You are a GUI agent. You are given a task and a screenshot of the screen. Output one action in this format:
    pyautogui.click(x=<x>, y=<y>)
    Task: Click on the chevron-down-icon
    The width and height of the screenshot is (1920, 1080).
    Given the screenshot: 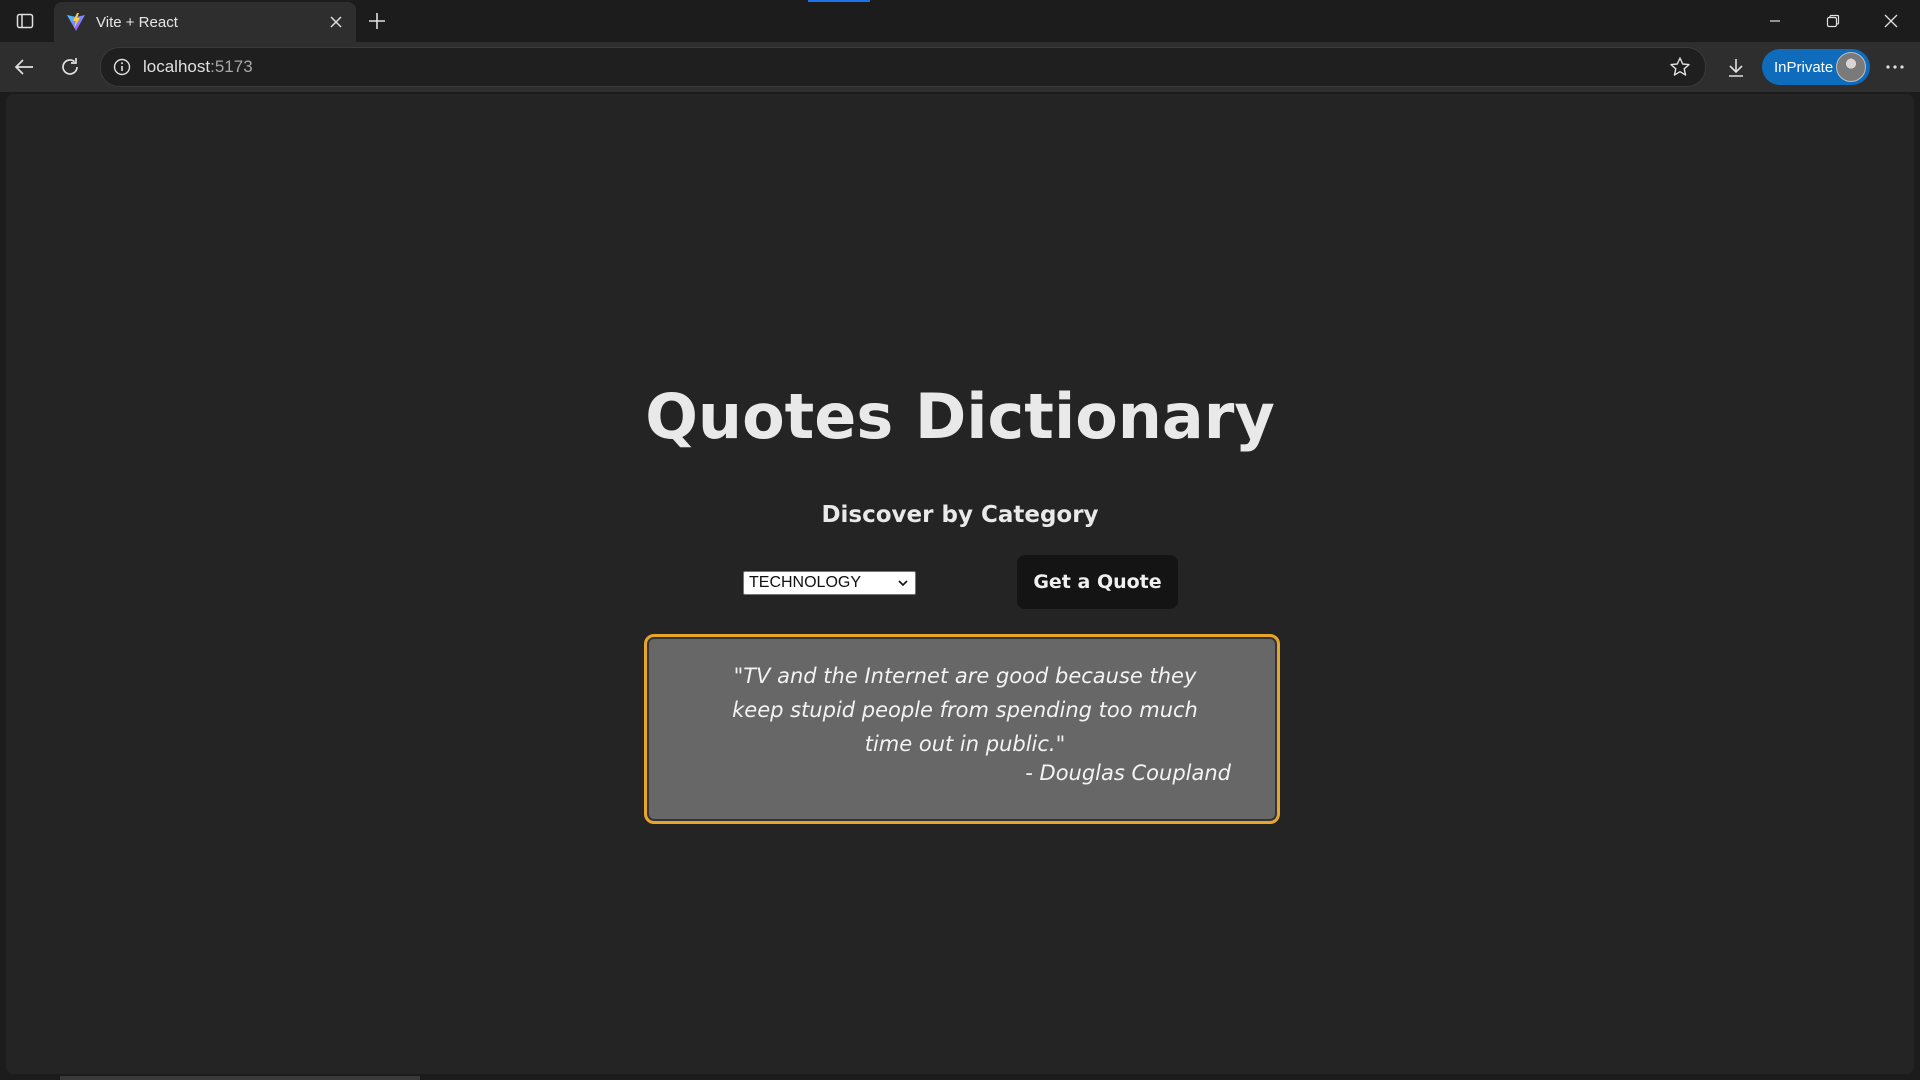 What is the action you would take?
    pyautogui.click(x=903, y=583)
    